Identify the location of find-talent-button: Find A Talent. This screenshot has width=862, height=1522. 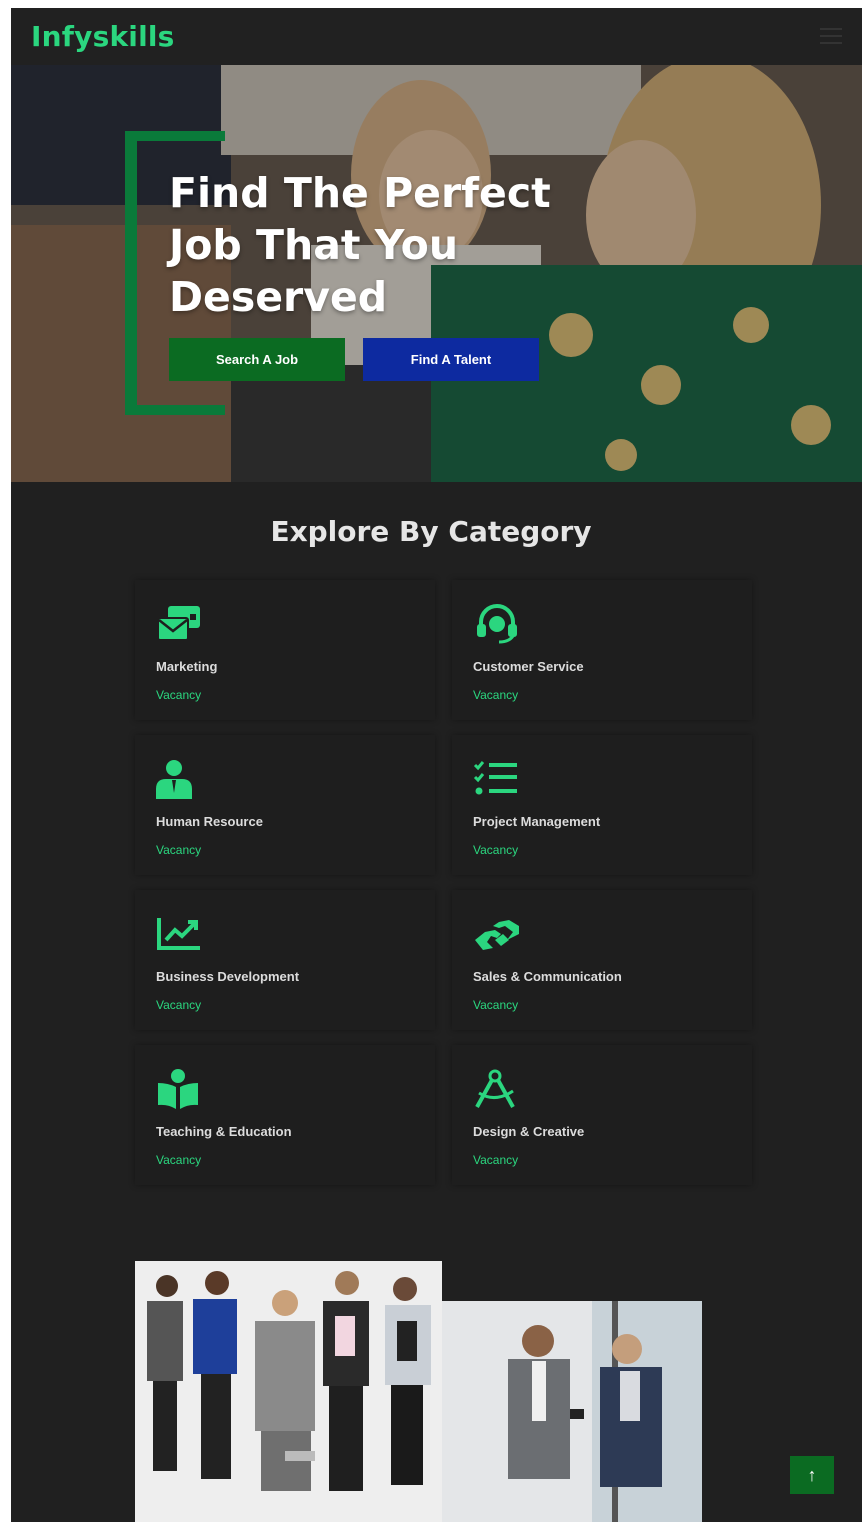
(451, 359).